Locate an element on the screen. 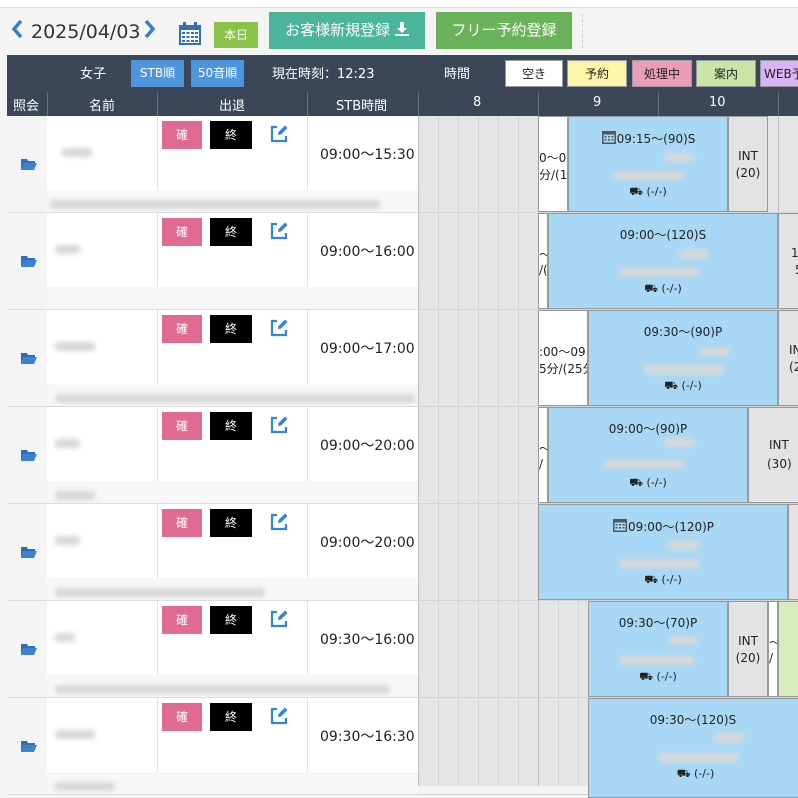  slot-vacant: 0〜0 分/(15 is located at coordinates (553, 164).